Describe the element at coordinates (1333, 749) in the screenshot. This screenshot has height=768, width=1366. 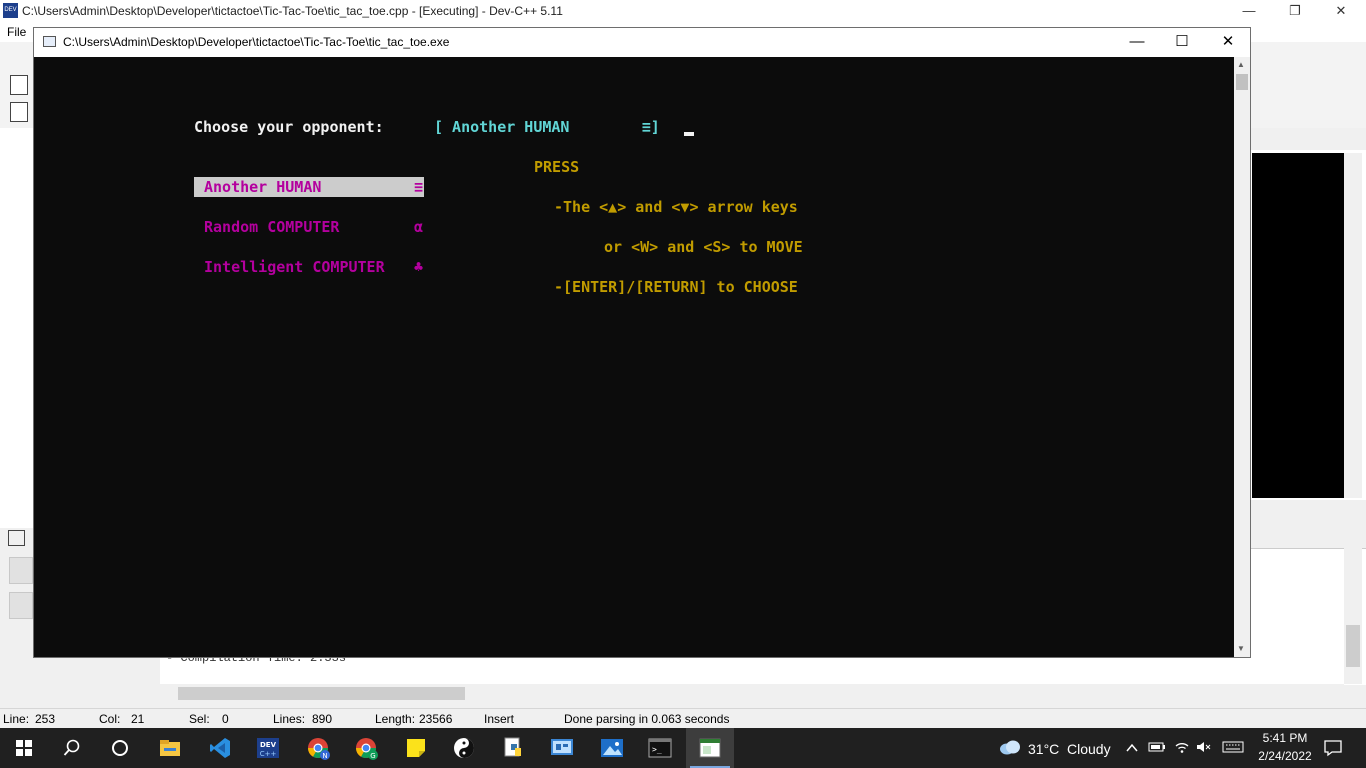
I see `notification-icon` at that location.